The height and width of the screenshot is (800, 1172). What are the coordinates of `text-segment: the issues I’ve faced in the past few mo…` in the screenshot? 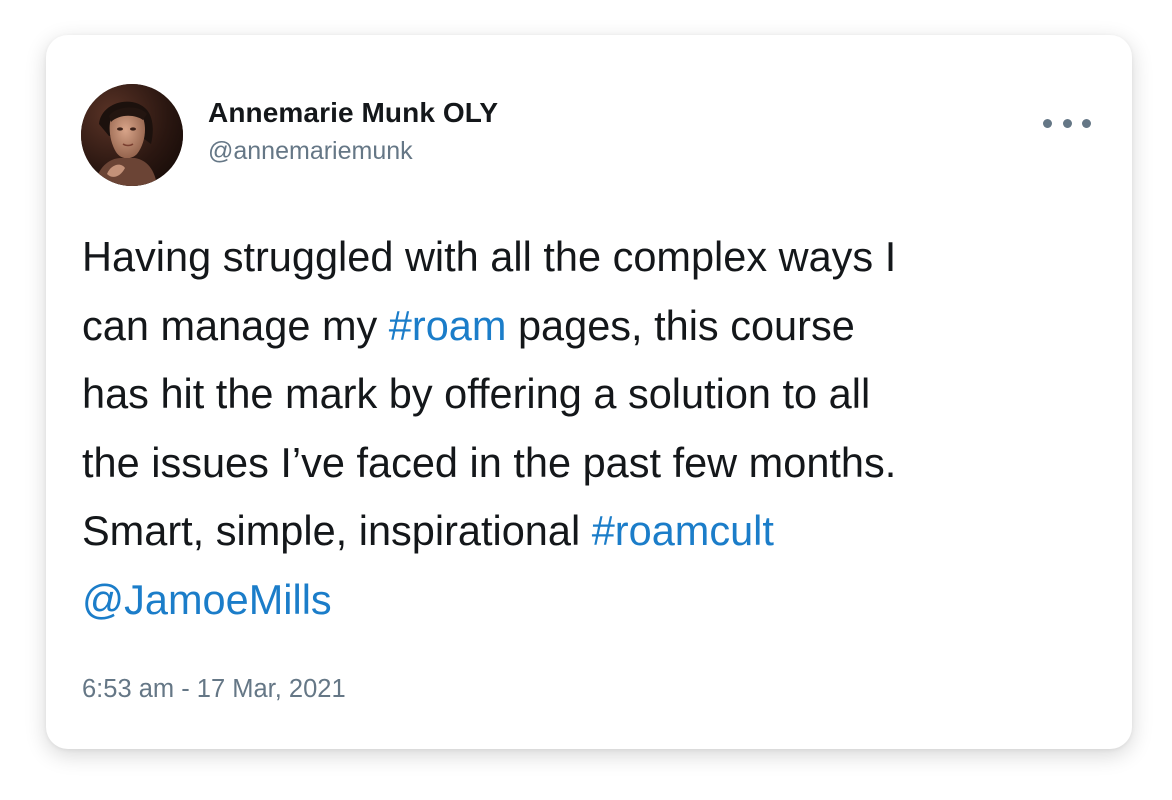 It's located at (489, 462).